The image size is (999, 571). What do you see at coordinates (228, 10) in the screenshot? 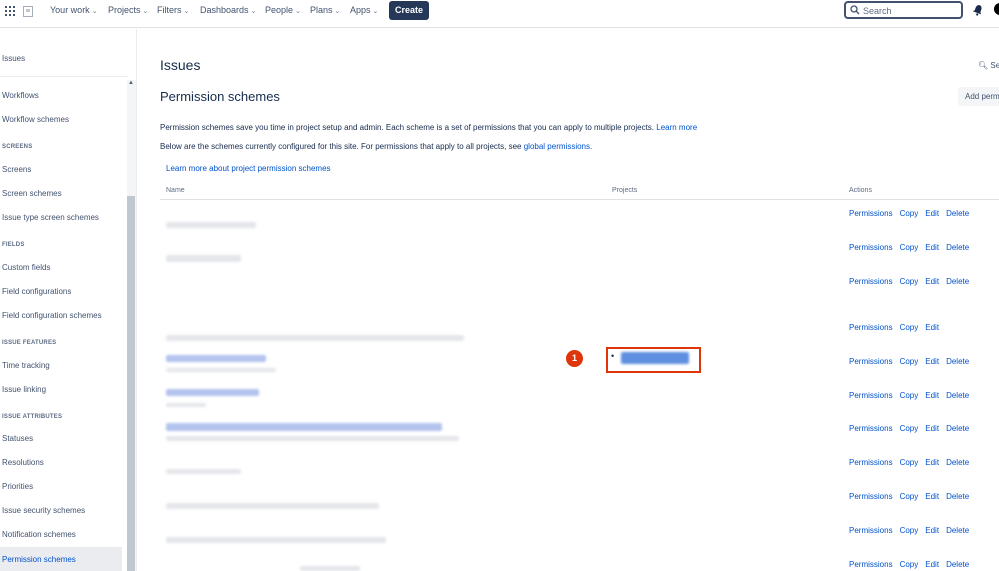
I see `nav-dashboards: Dashboards ⌄` at bounding box center [228, 10].